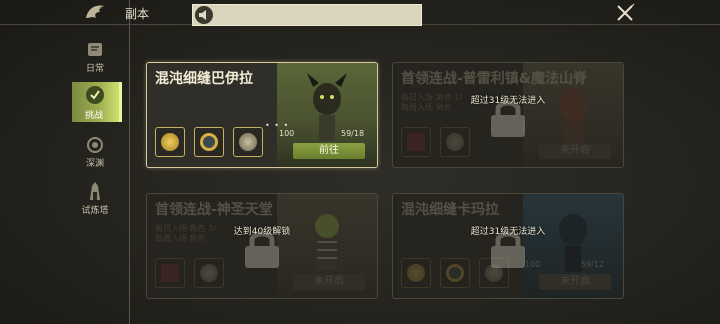 Image resolution: width=720 pixels, height=324 pixels. I want to click on card-title: 混沌细缝巴伊拉, so click(204, 79).